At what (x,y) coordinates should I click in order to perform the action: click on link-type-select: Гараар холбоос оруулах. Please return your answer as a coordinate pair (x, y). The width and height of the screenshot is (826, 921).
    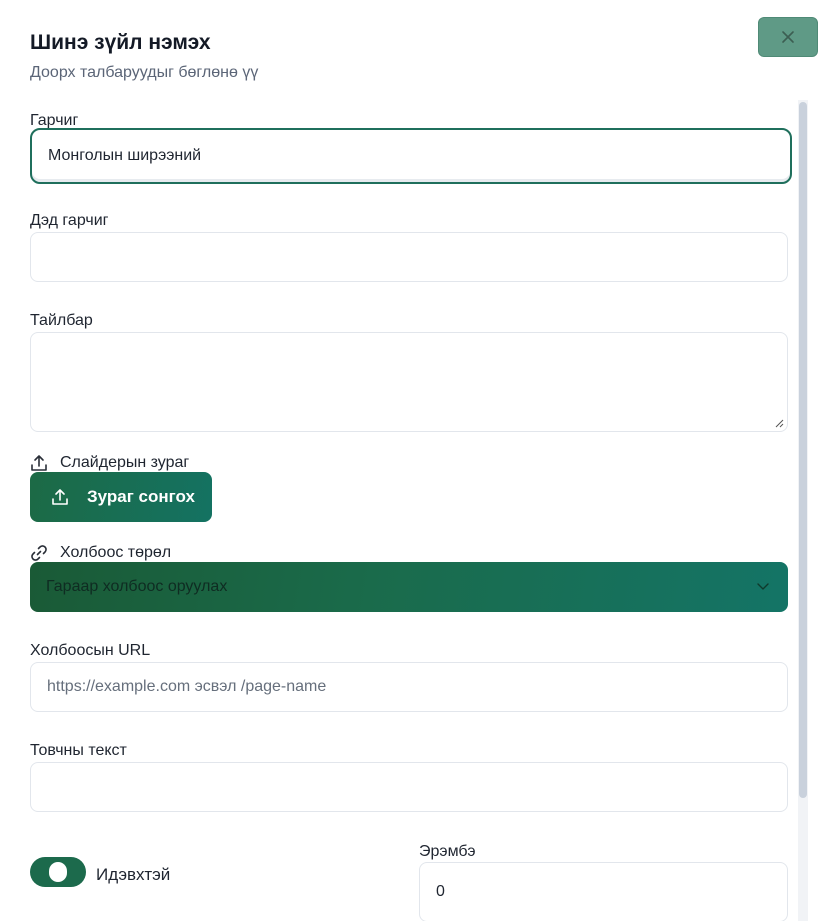
    Looking at the image, I should click on (409, 587).